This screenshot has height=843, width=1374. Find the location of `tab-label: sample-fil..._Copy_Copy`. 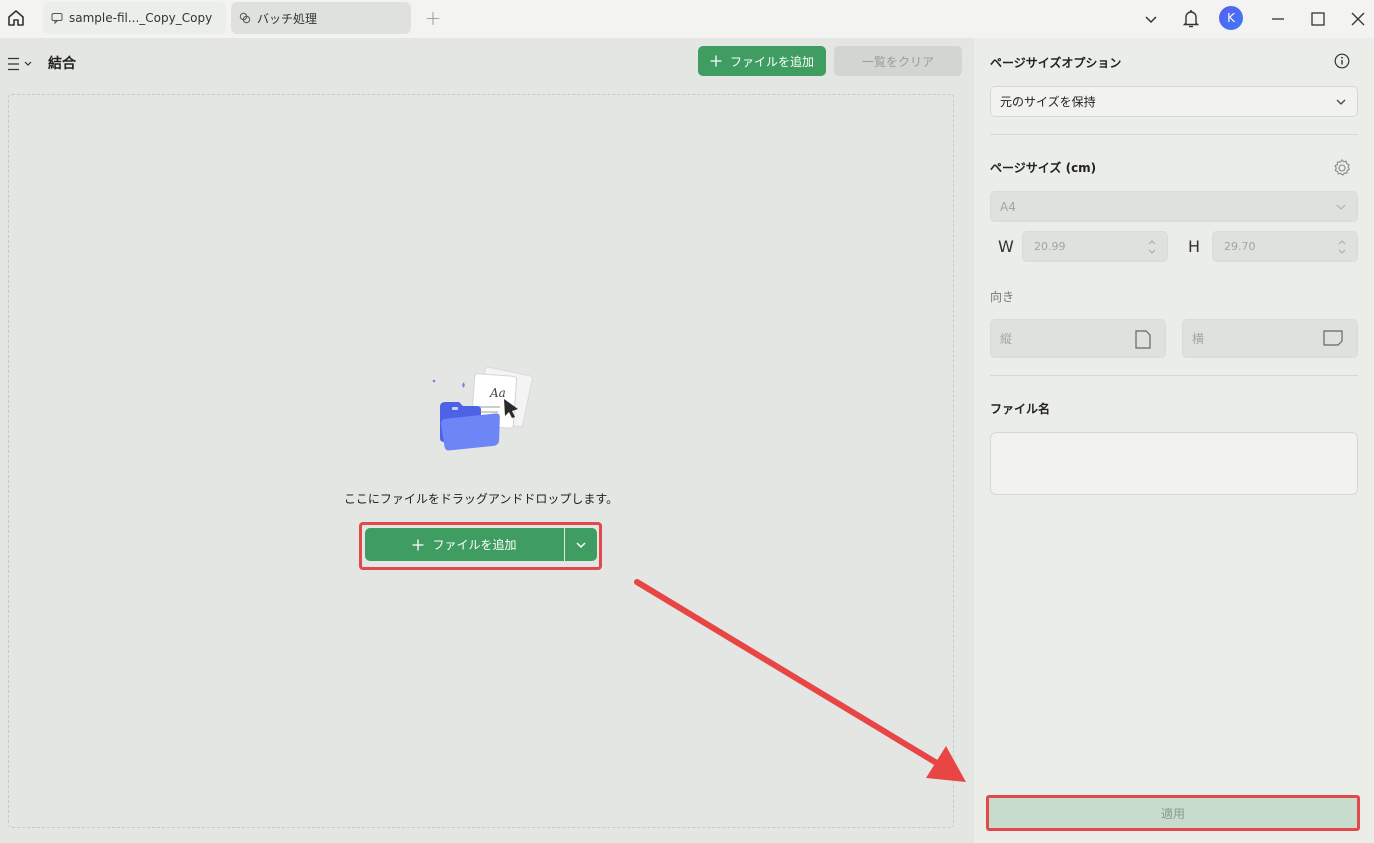

tab-label: sample-fil..._Copy_Copy is located at coordinates (141, 18).